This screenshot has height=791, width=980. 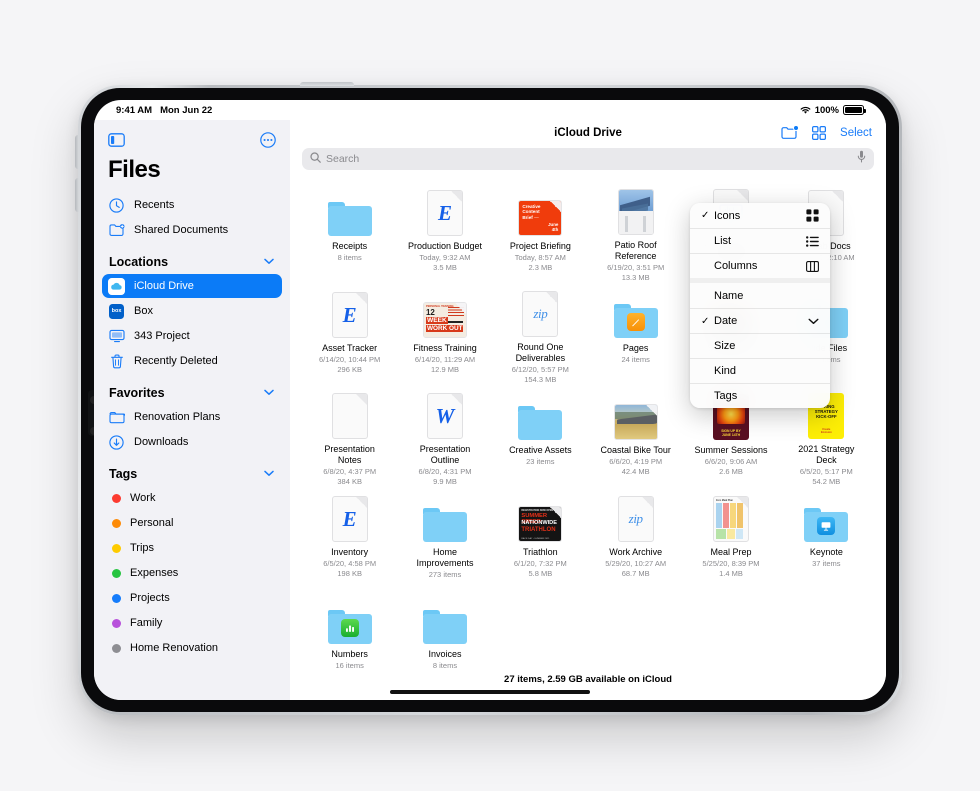 I want to click on status-bar: 9:41 AM Mon Jun 22 100%, so click(x=490, y=110).